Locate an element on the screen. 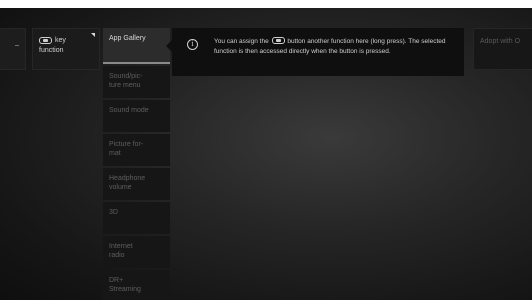 The height and width of the screenshot is (306, 532). adopt-button: Adopt with O is located at coordinates (502, 49).